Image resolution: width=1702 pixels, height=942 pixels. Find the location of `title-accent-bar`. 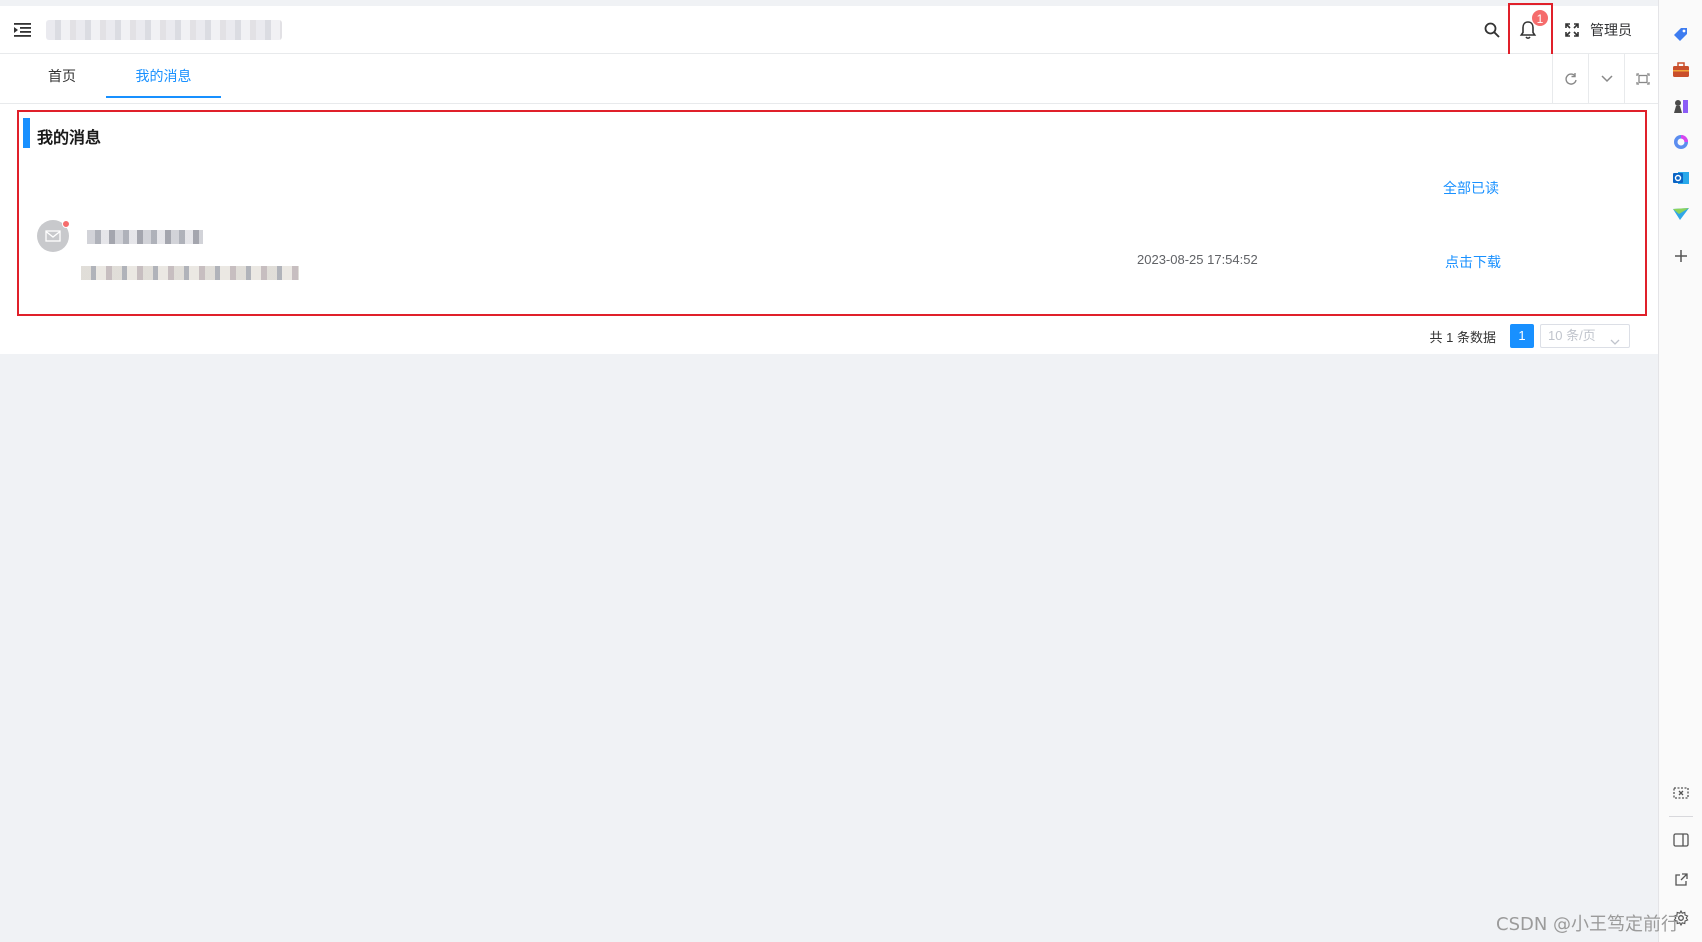

title-accent-bar is located at coordinates (26, 133).